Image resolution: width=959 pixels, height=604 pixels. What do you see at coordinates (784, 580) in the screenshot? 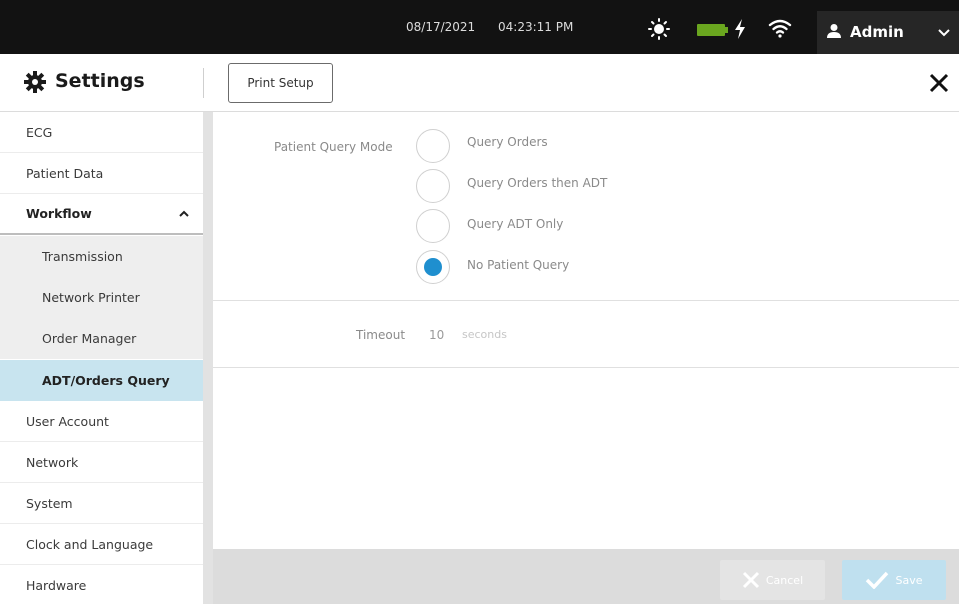
I see `cancel-label: Cancel` at bounding box center [784, 580].